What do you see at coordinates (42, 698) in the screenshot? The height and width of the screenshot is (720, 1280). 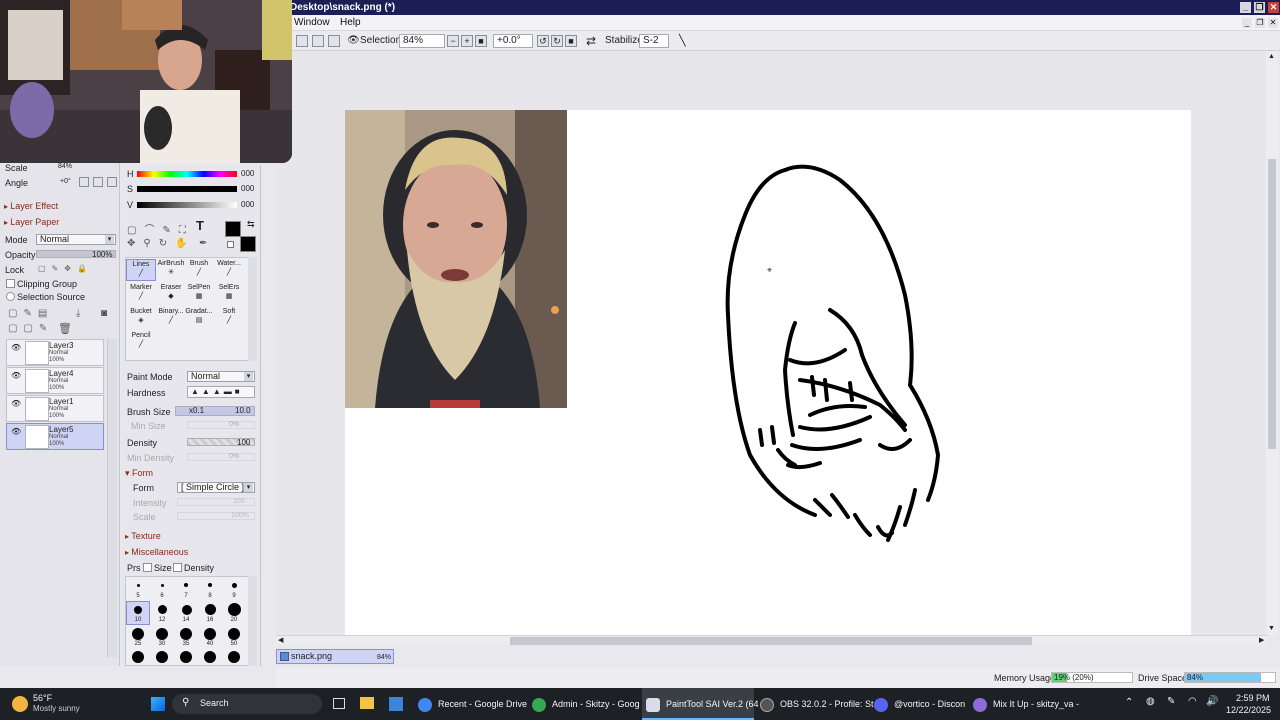 I see `weather-temp: 56°F` at bounding box center [42, 698].